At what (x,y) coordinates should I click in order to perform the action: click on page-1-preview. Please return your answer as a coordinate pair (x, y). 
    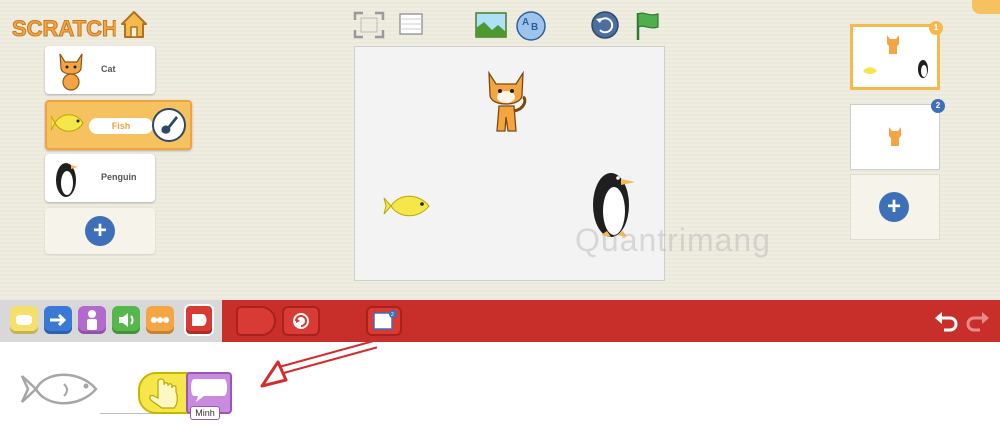
    Looking at the image, I should click on (895, 56).